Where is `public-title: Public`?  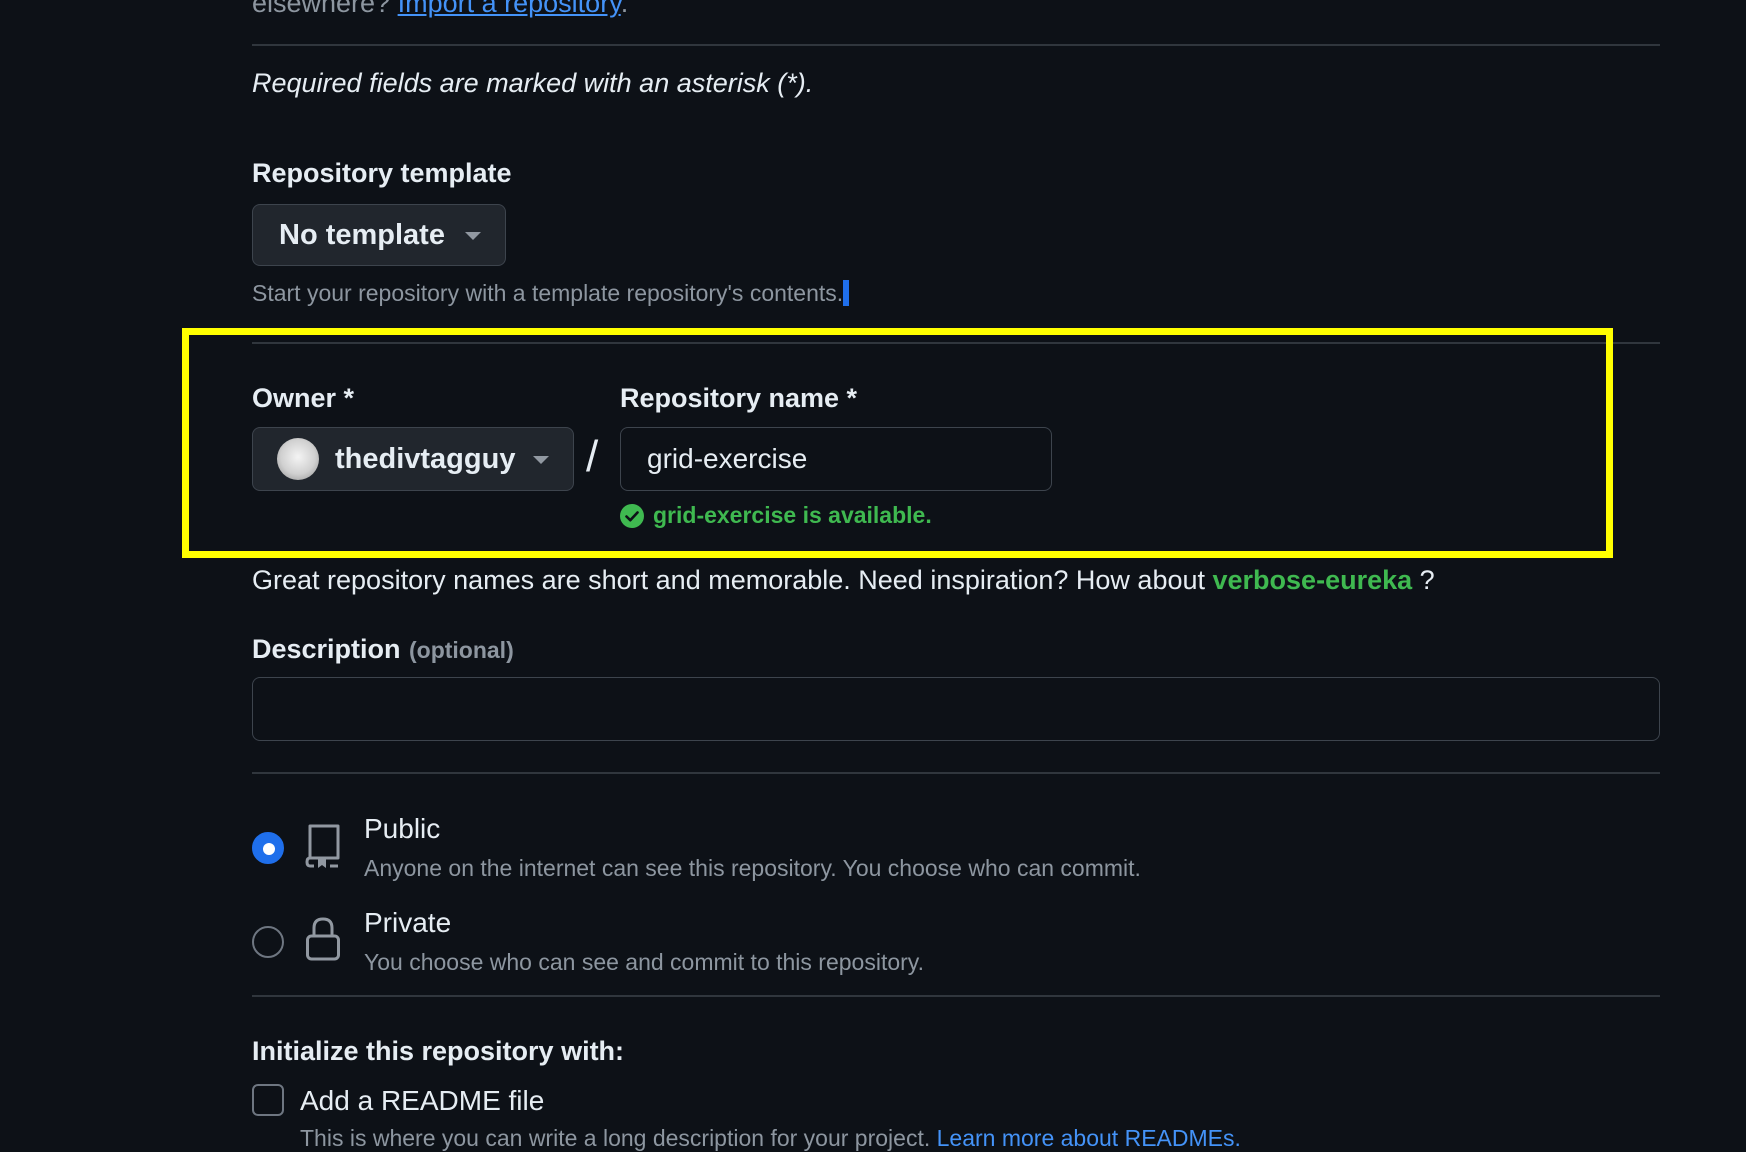 public-title: Public is located at coordinates (402, 828).